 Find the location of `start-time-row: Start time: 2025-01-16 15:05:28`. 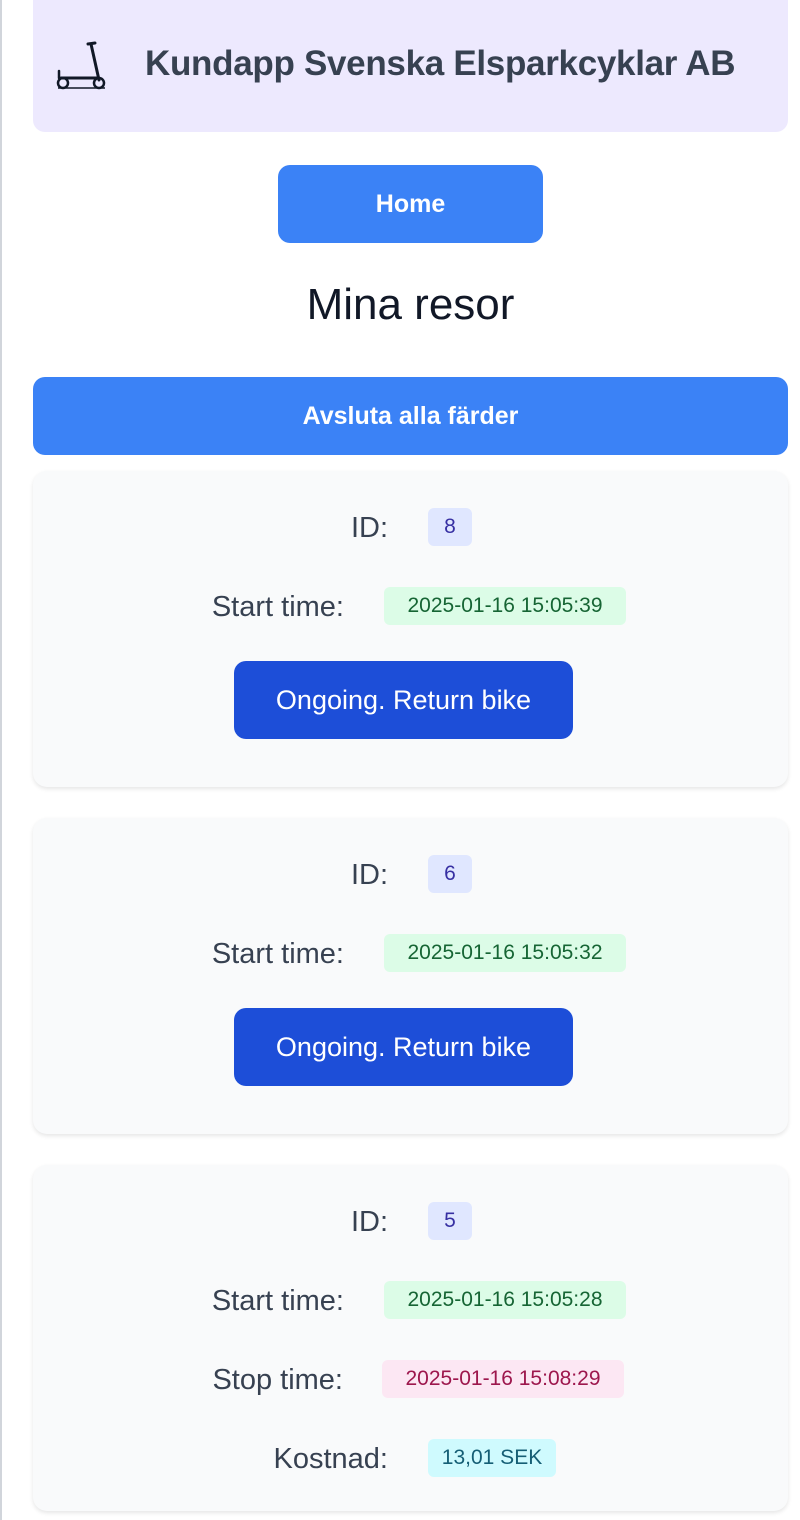

start-time-row: Start time: 2025-01-16 15:05:28 is located at coordinates (410, 1301).